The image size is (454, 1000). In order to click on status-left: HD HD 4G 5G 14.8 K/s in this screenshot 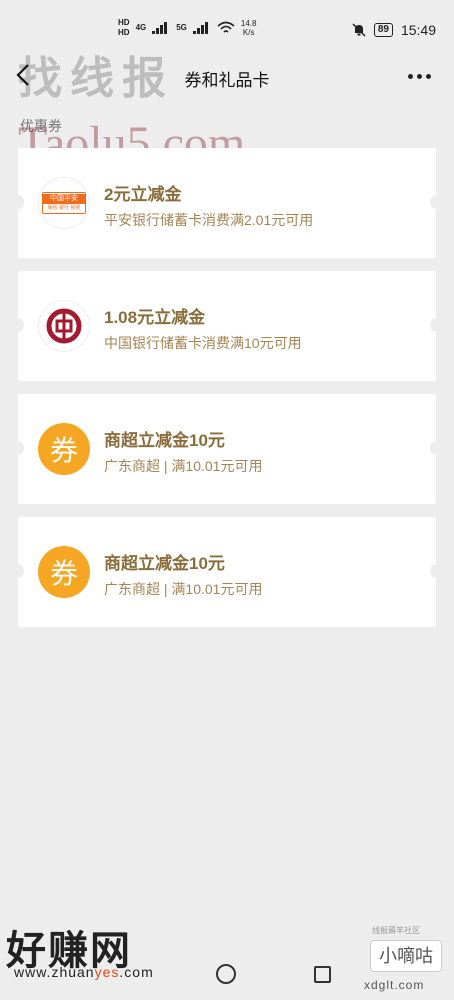, I will do `click(187, 28)`.